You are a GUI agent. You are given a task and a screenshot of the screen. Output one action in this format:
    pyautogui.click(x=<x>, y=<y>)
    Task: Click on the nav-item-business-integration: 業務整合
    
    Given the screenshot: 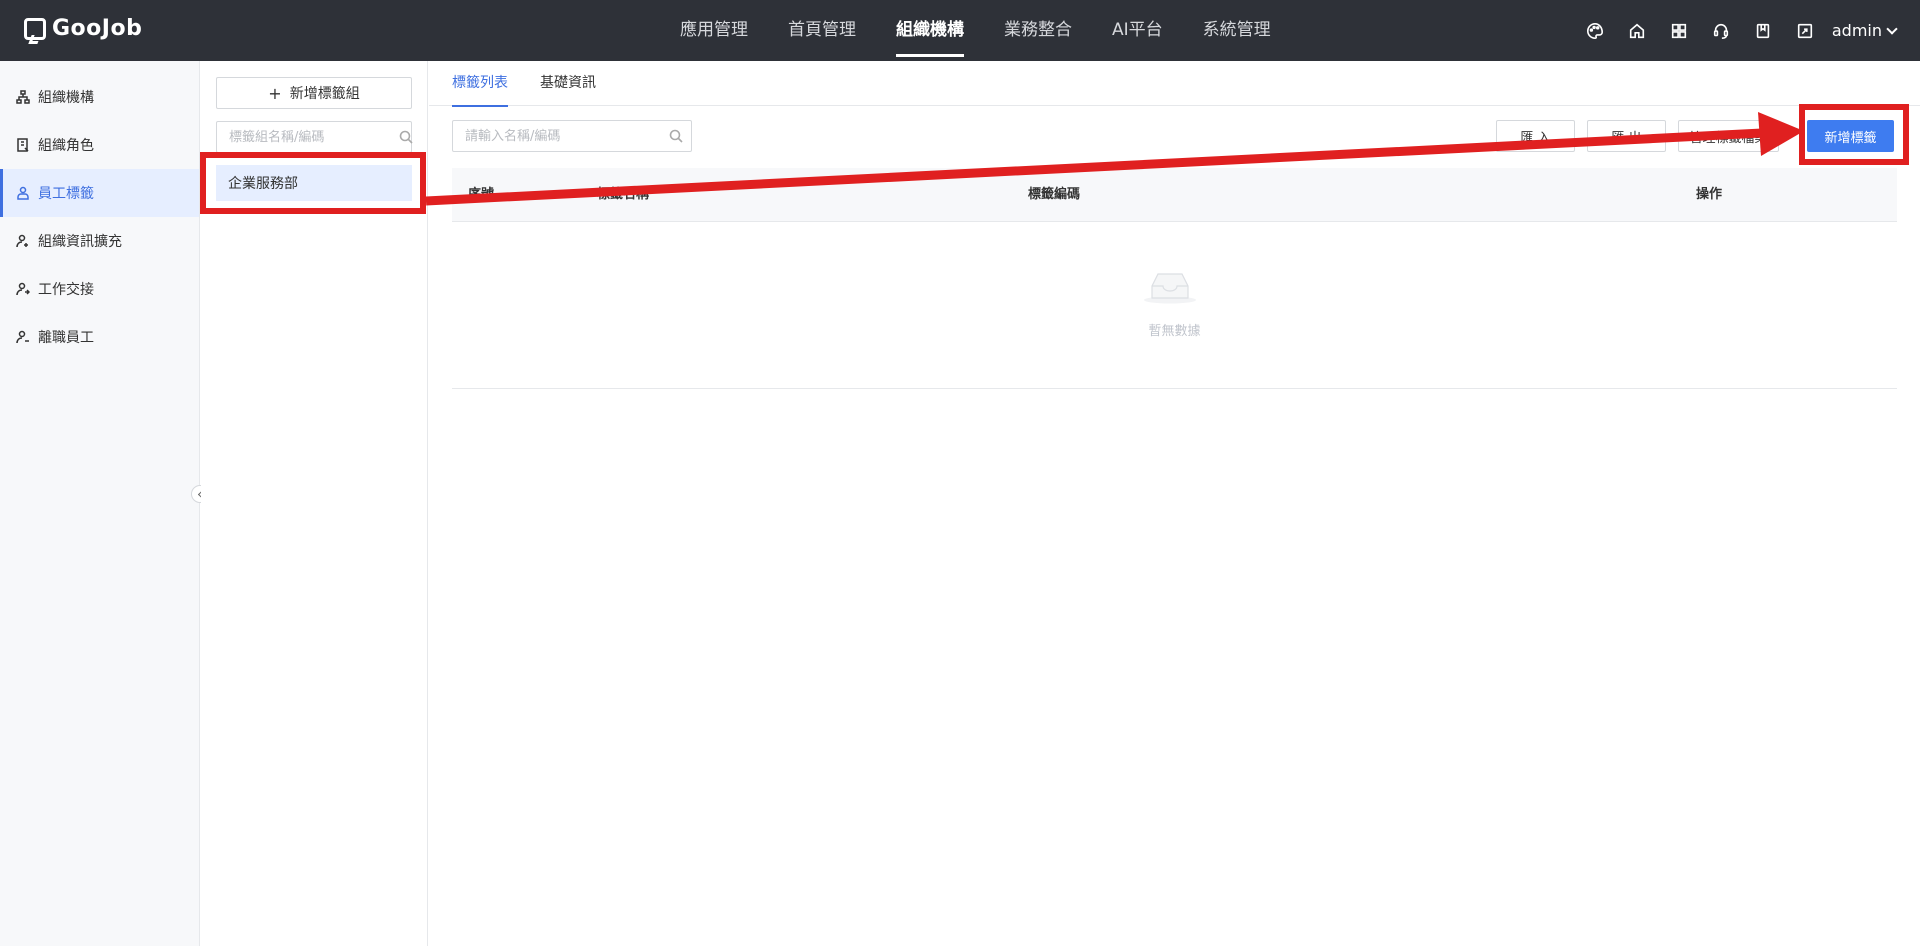 What is the action you would take?
    pyautogui.click(x=1038, y=30)
    